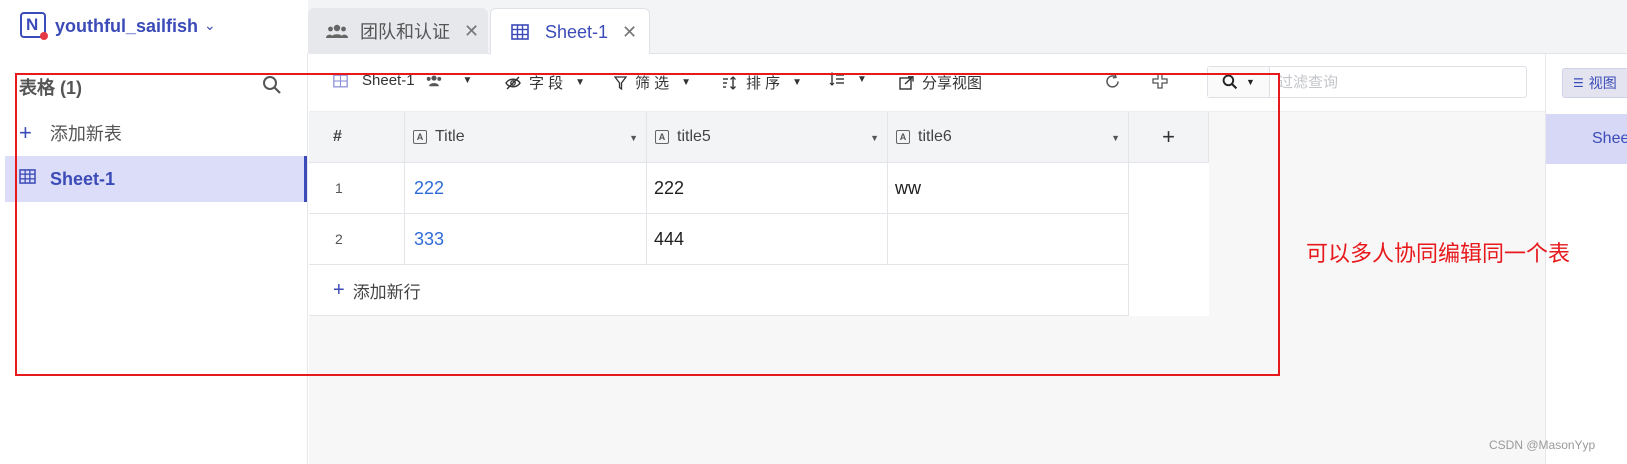 The height and width of the screenshot is (464, 1627). I want to click on fields-label: 字 段, so click(546, 83).